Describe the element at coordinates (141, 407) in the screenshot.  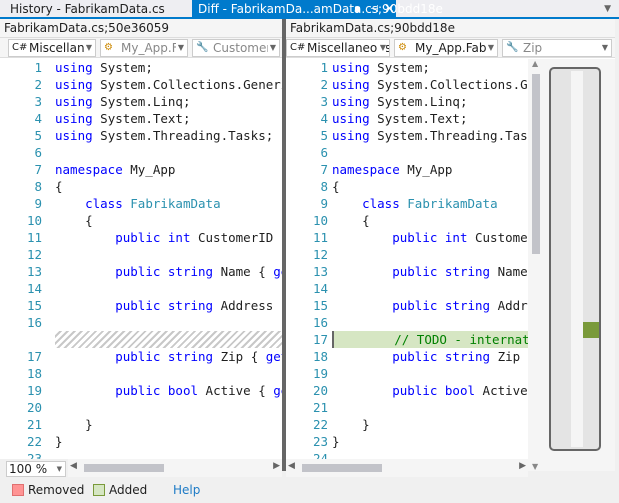
I see `code-line: 20` at that location.